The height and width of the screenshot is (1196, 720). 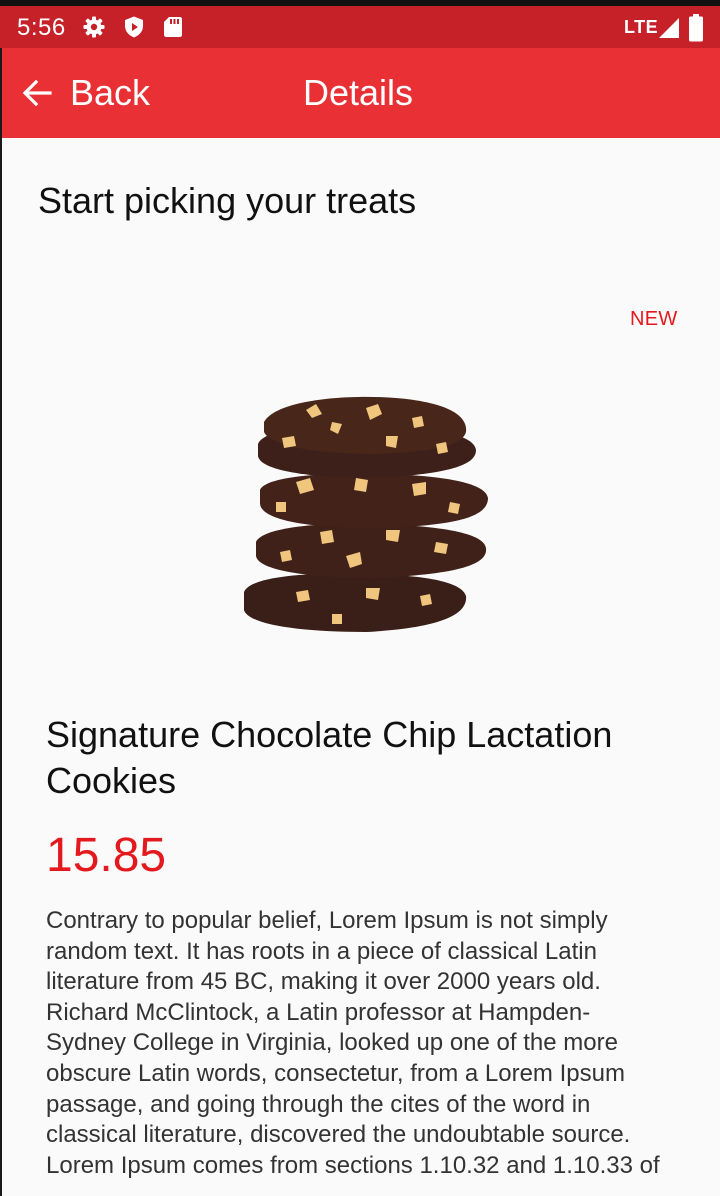 I want to click on back-arrow-icon, so click(x=37, y=93).